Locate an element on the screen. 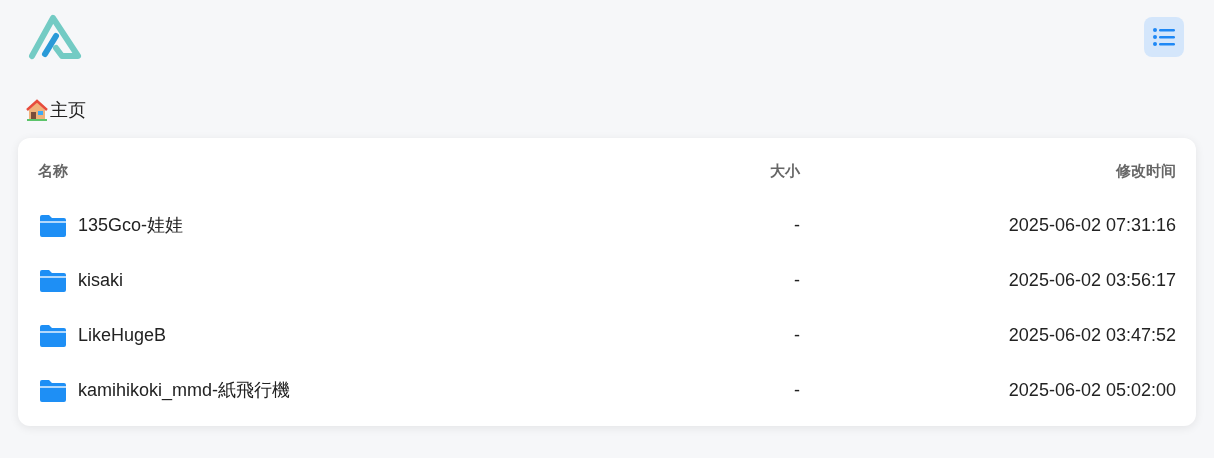 This screenshot has width=1214, height=458. modified-time-text: 2025-06-02 07:31:16 is located at coordinates (1092, 225).